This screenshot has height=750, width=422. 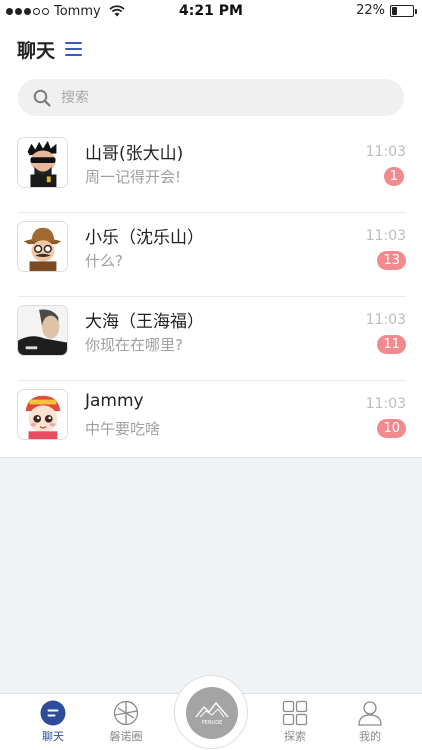 I want to click on chat-icon, so click(x=53, y=713).